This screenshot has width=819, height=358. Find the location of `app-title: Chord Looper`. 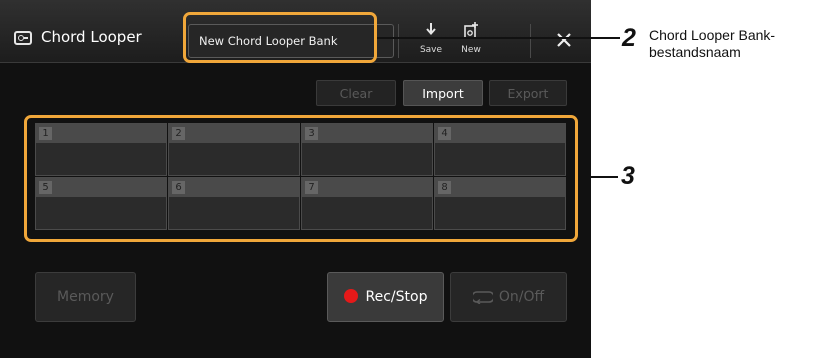

app-title: Chord Looper is located at coordinates (91, 37).